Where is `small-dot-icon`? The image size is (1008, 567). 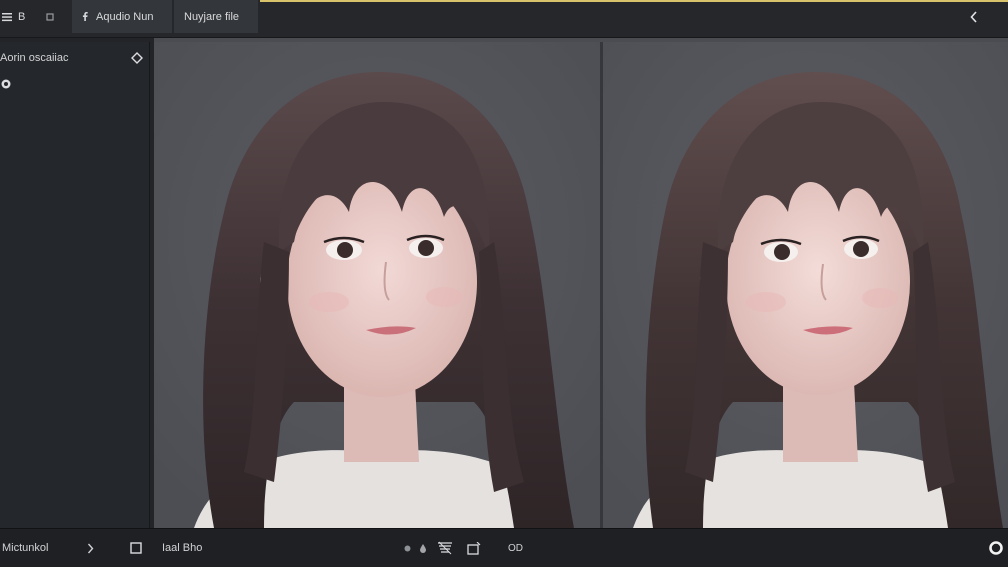 small-dot-icon is located at coordinates (407, 548).